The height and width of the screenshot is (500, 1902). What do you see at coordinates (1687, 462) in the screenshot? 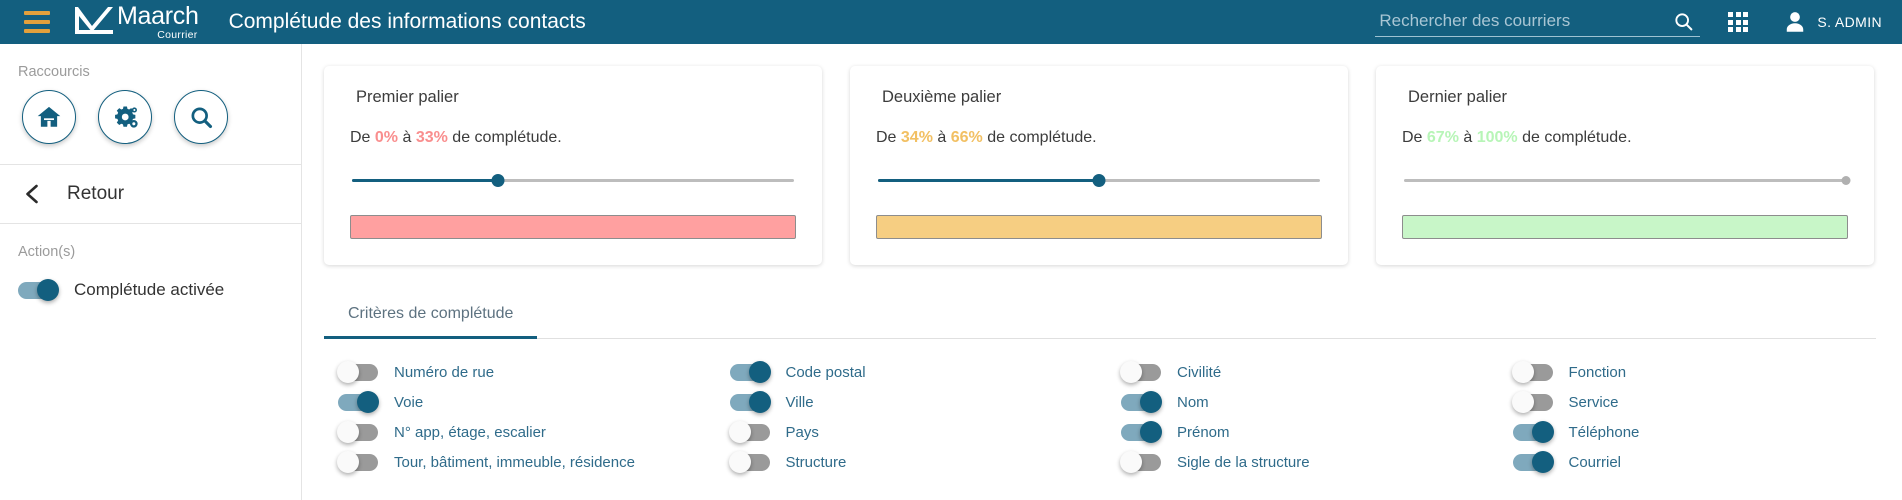
I see `criterion-row: Courriel` at bounding box center [1687, 462].